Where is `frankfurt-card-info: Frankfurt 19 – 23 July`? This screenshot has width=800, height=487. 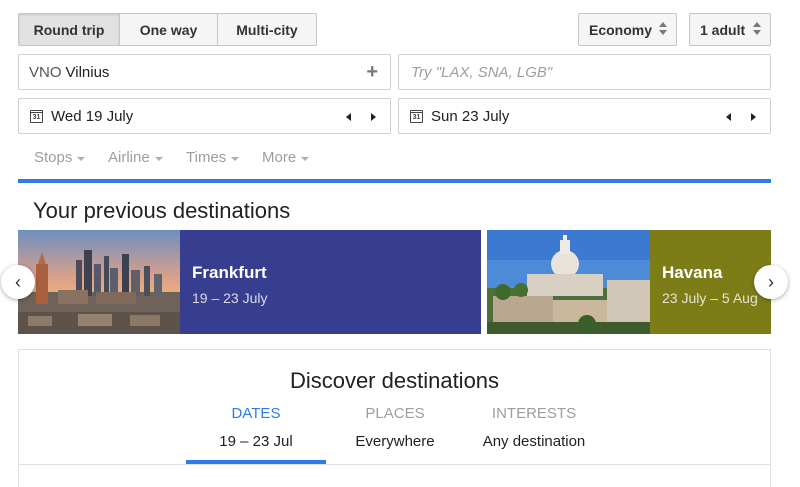 frankfurt-card-info: Frankfurt 19 – 23 July is located at coordinates (330, 282).